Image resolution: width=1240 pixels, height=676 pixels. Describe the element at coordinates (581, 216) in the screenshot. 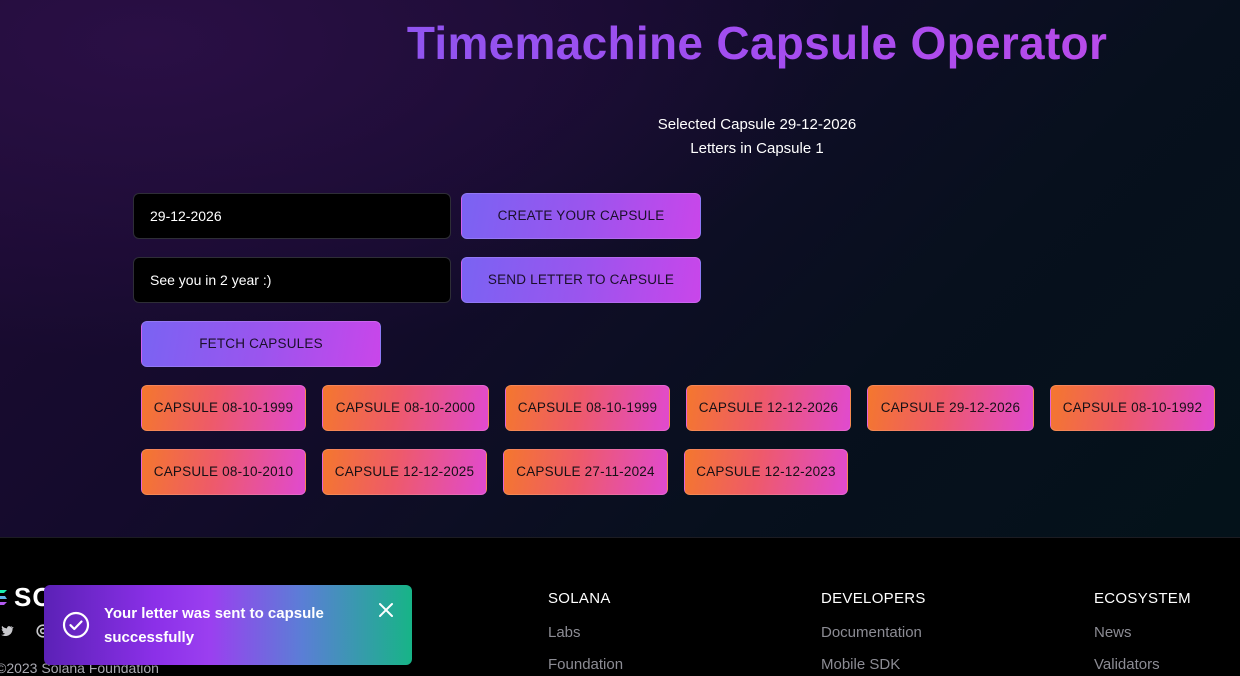

I see `create-capsule-button: CREATE YOUR CAPSULE` at that location.